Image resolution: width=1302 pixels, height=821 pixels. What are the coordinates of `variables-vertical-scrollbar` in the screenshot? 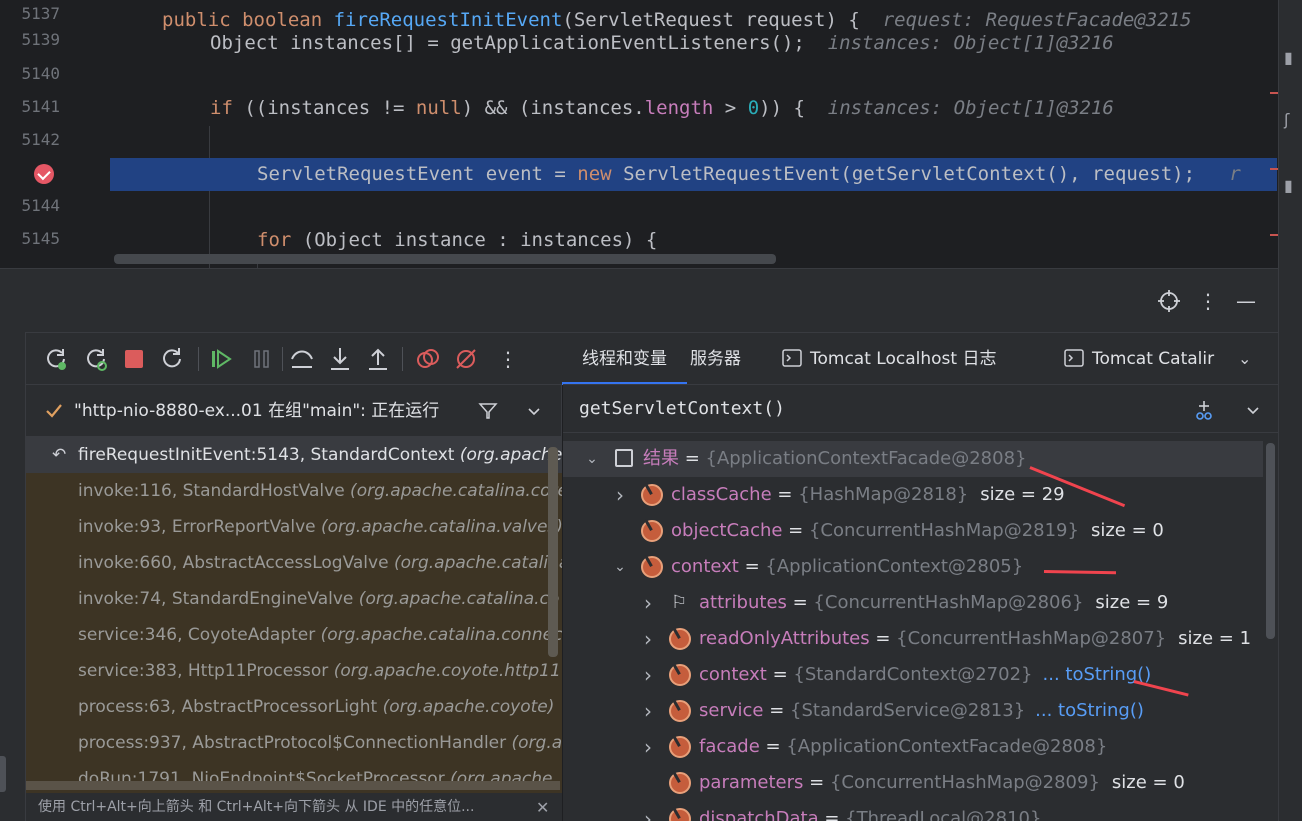 It's located at (1270, 541).